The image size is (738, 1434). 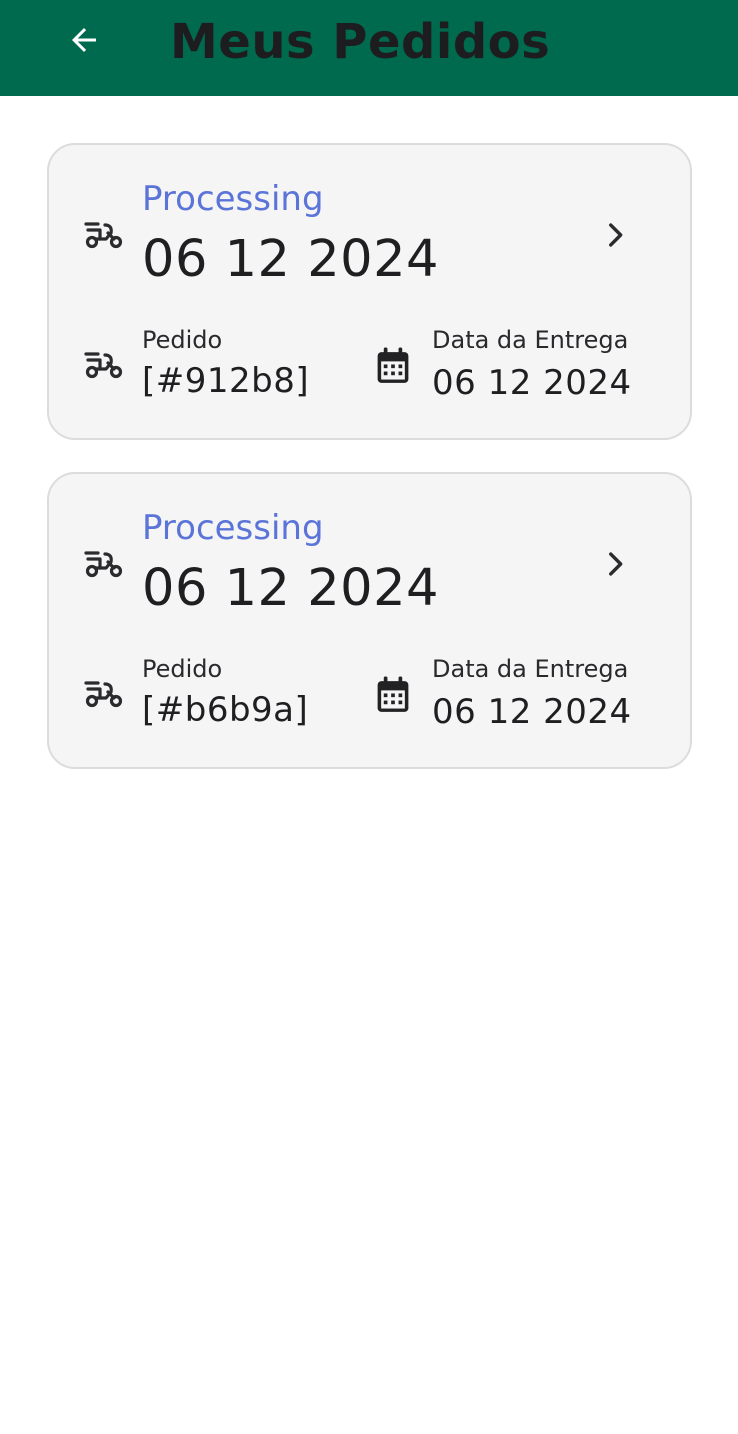 I want to click on arrow-left-icon, so click(x=84, y=42).